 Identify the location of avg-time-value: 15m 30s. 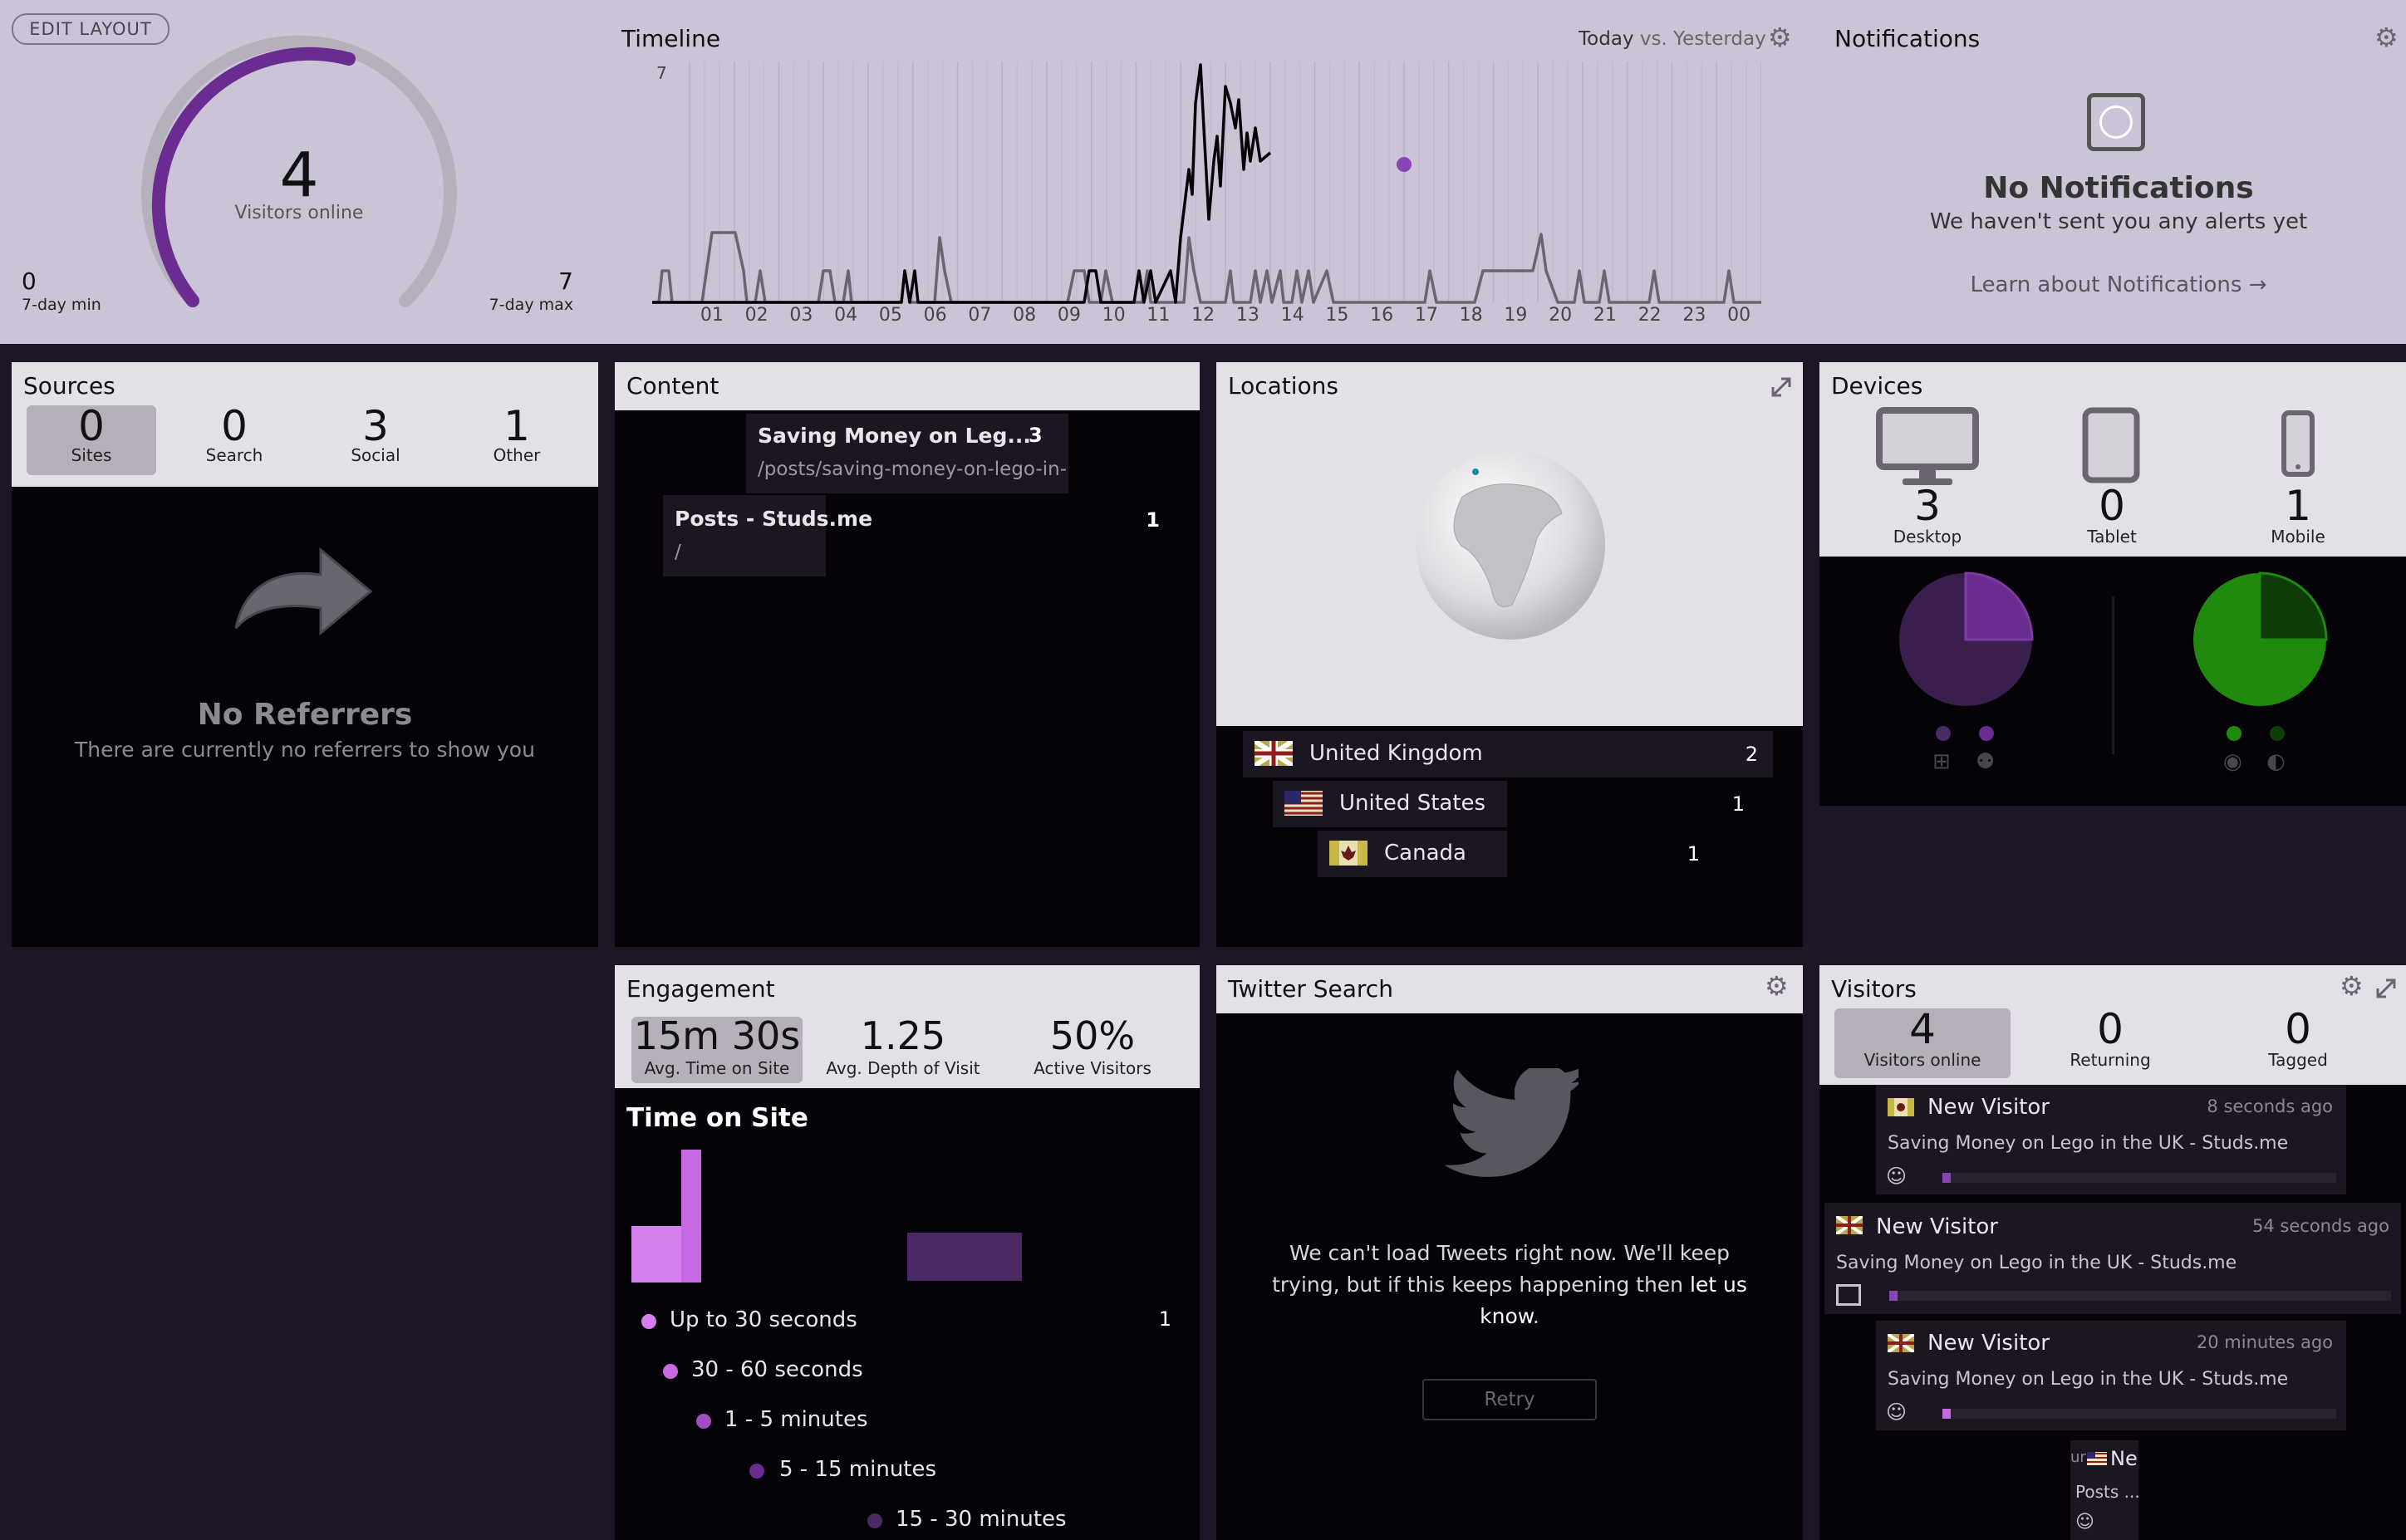
(717, 1035).